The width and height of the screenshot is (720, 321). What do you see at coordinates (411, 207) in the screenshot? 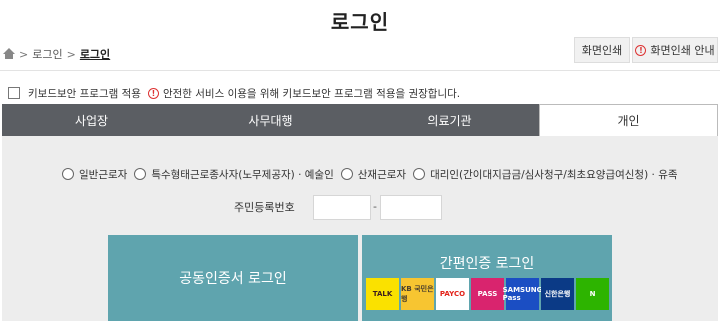
I see `resident-number-second-input` at bounding box center [411, 207].